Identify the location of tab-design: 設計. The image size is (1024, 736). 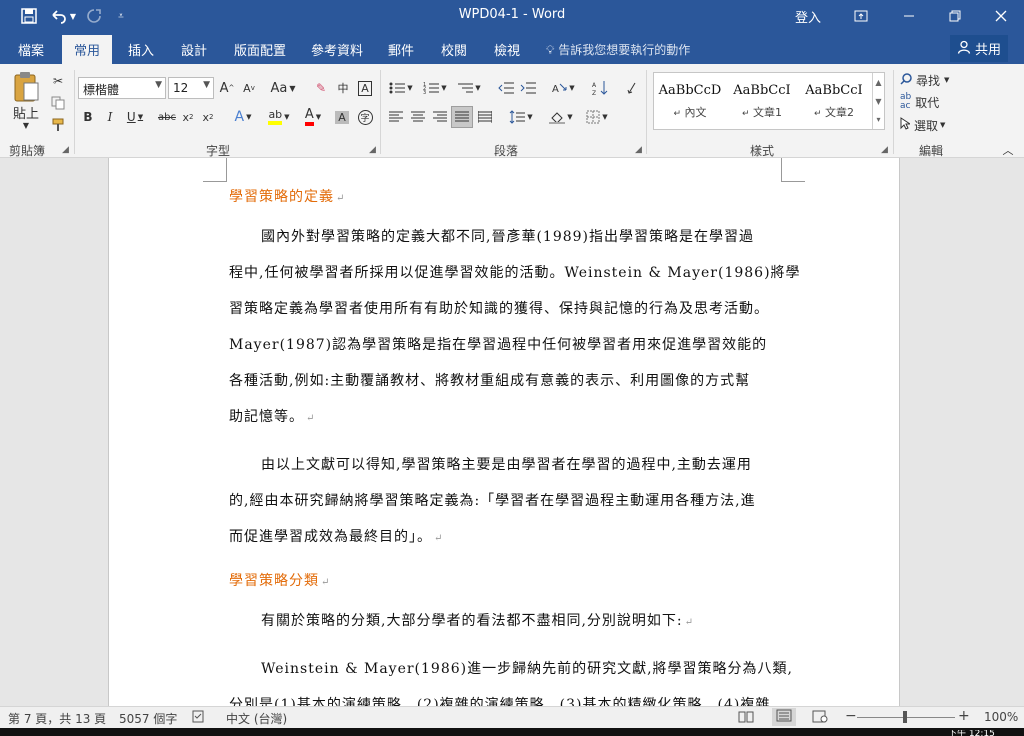
(194, 49).